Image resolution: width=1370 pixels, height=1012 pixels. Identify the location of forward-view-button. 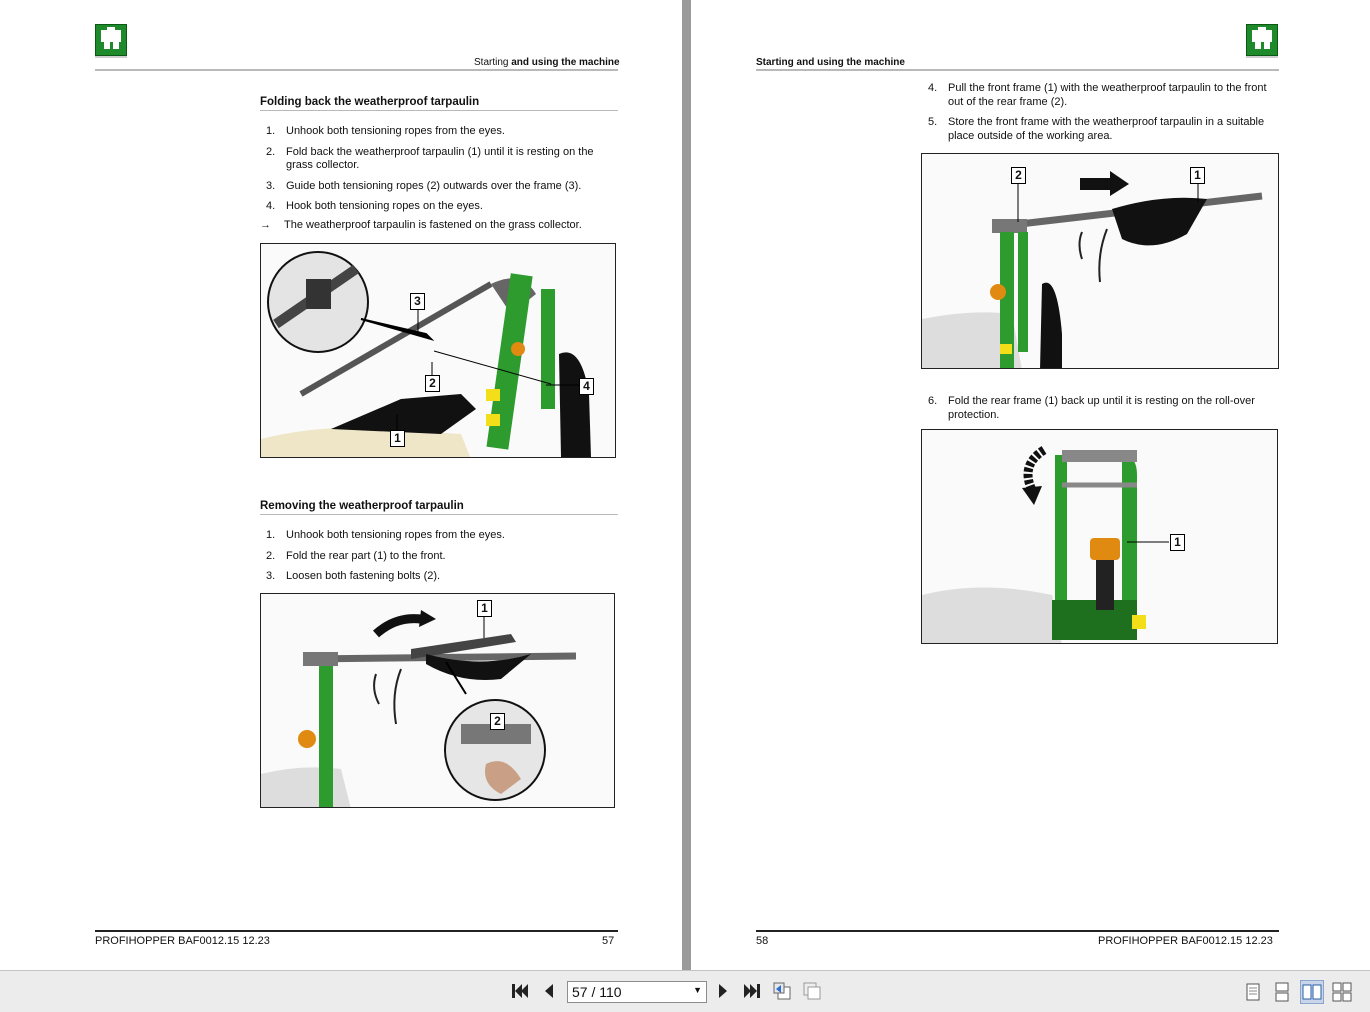
(812, 991).